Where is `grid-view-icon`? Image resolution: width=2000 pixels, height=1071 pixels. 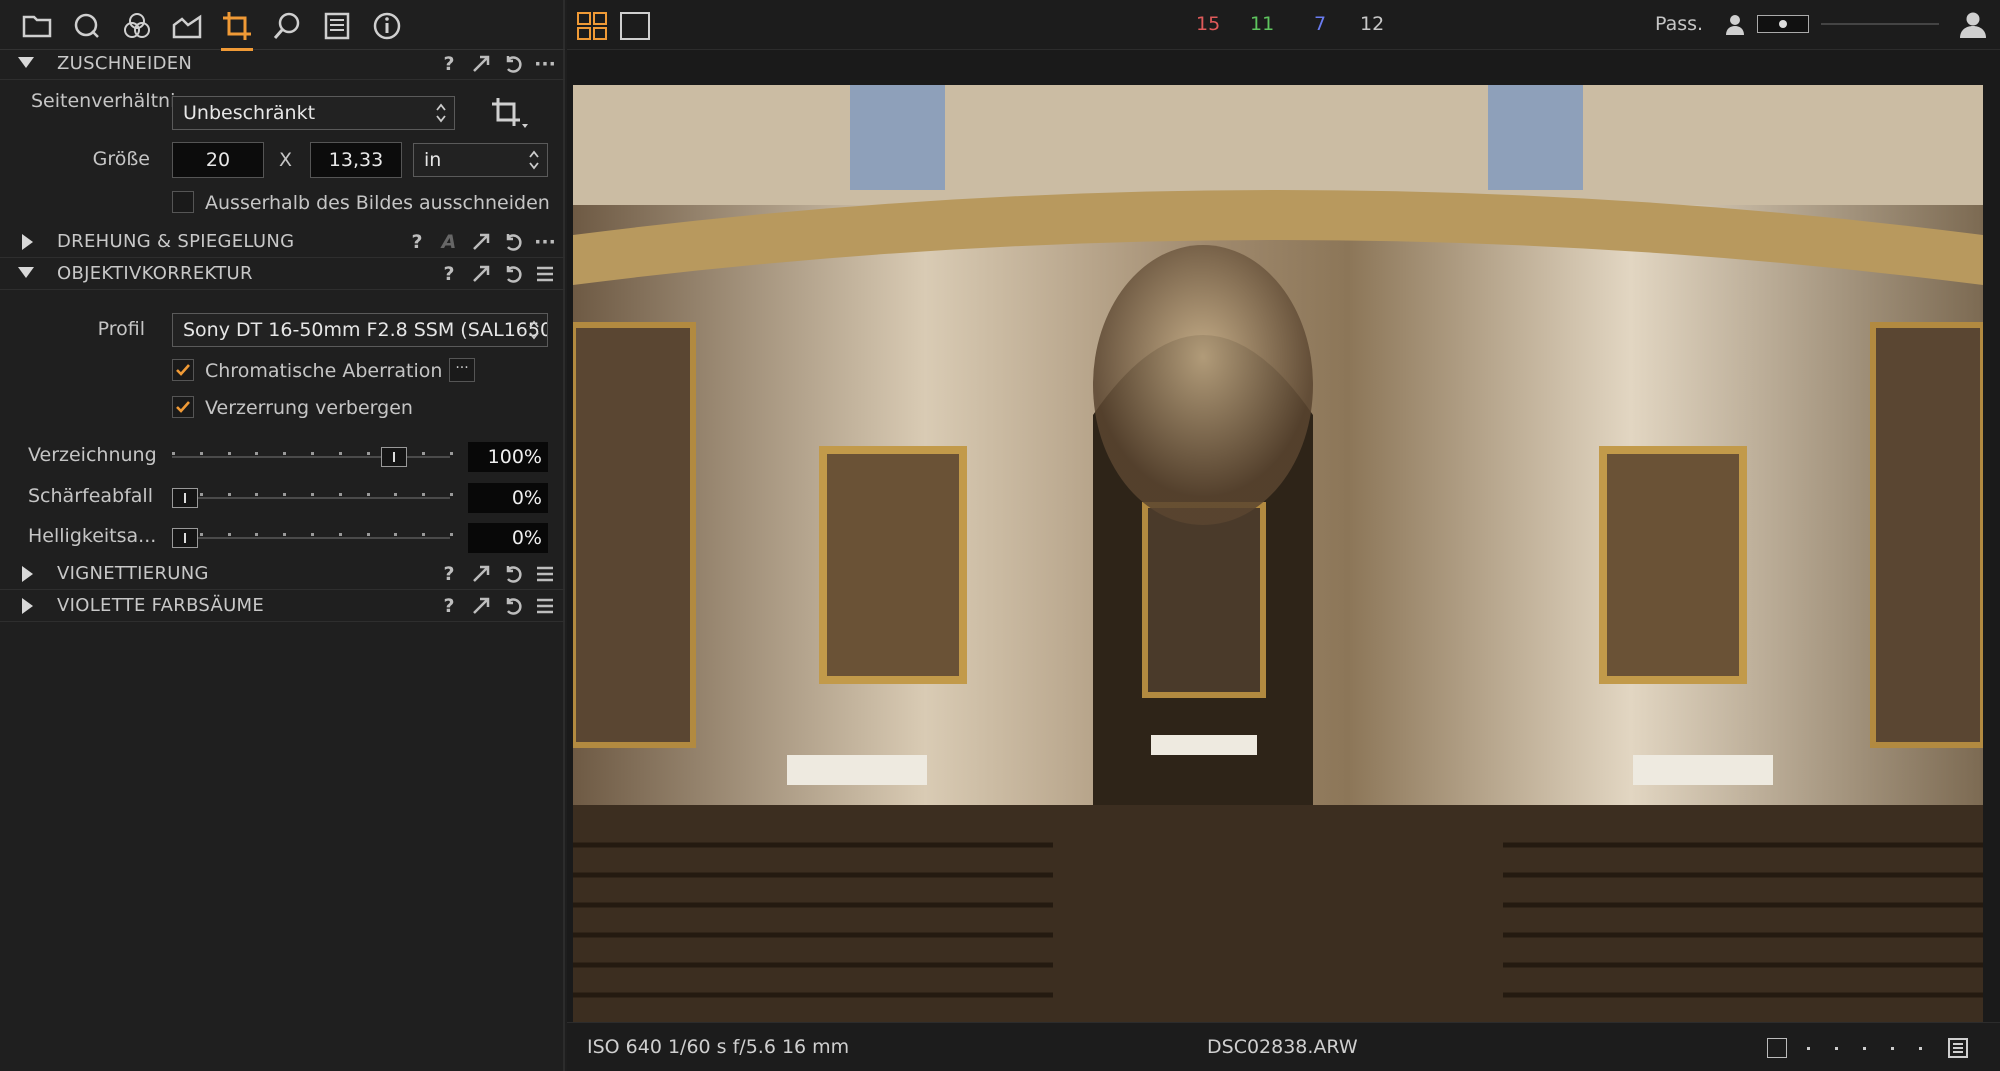
grid-view-icon is located at coordinates (592, 26).